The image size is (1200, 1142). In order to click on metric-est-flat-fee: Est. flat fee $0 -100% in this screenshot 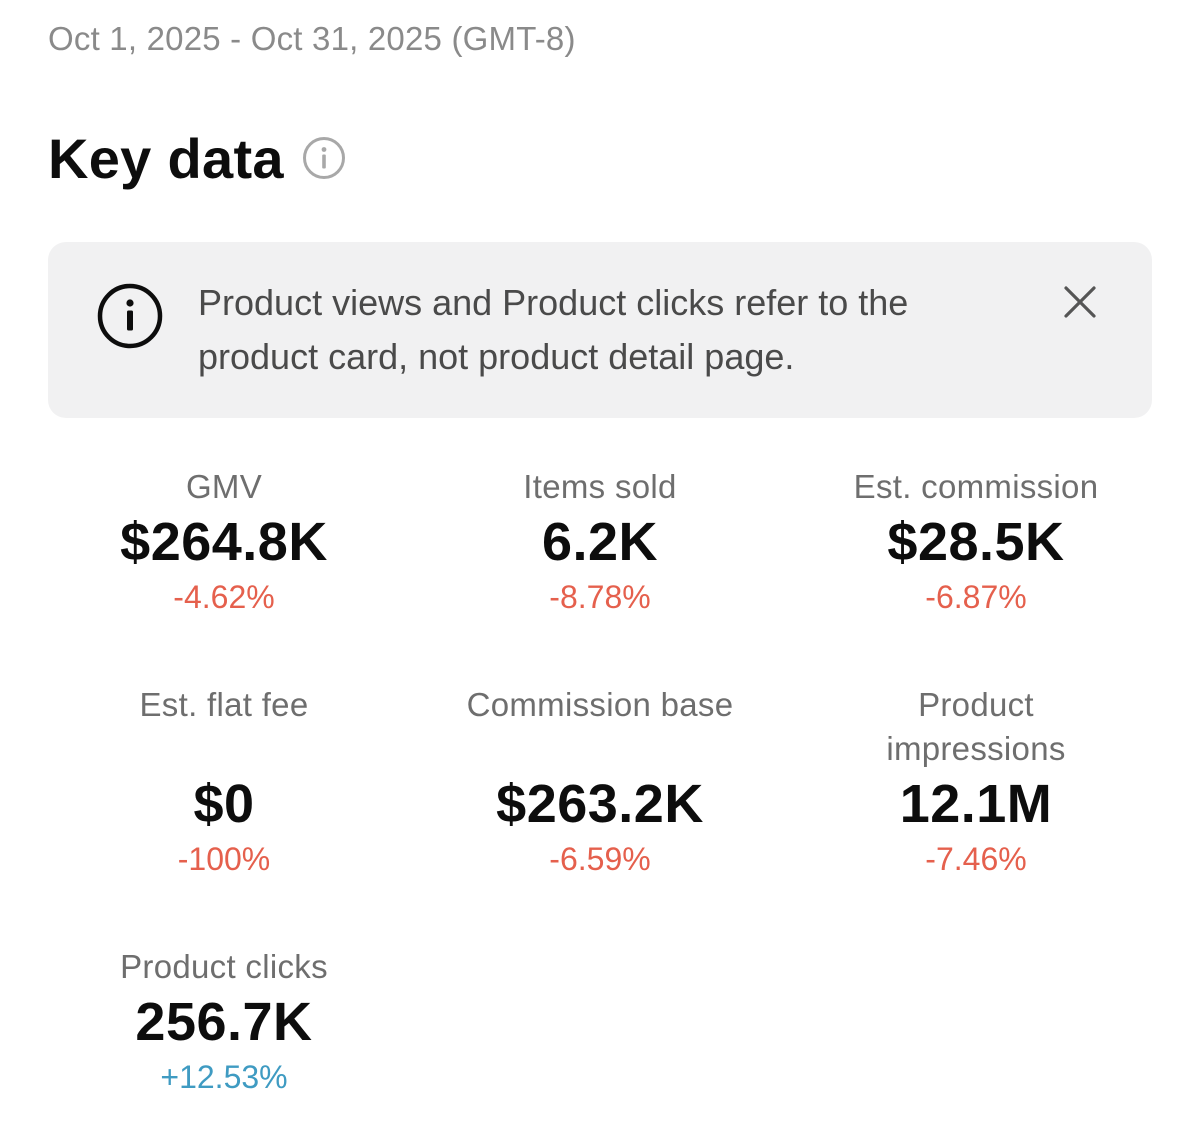, I will do `click(224, 782)`.